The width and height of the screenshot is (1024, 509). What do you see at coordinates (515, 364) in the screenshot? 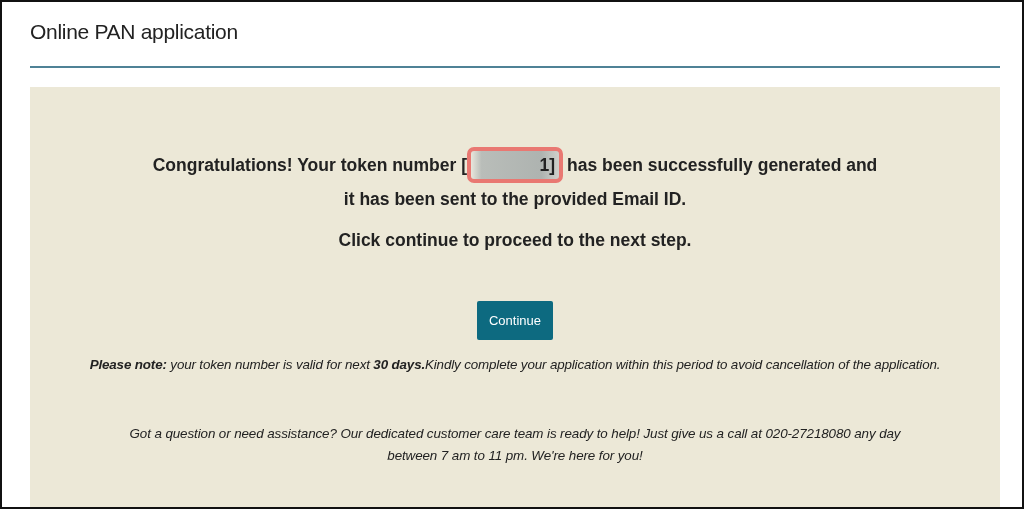
I see `validity-note: Please note: your token number is valid for next 30 days.Kindly complete your application within this period to avoid cancellation of the application.` at bounding box center [515, 364].